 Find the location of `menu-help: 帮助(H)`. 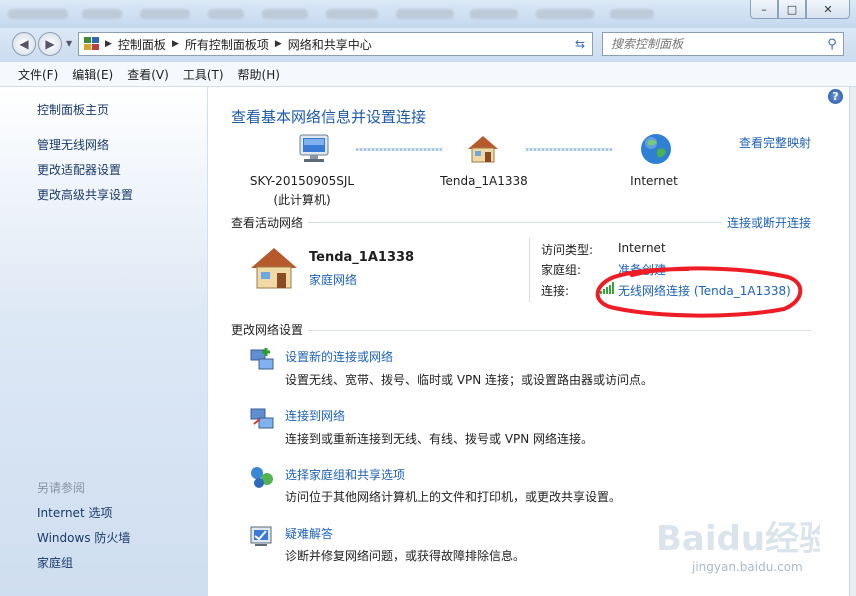

menu-help: 帮助(H) is located at coordinates (259, 74).